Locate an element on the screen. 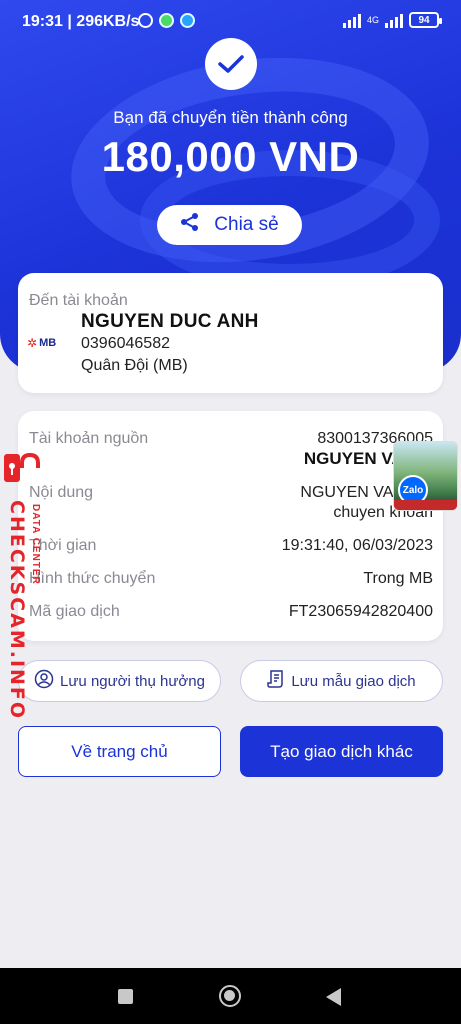 This screenshot has width=461, height=1024. destination-label: Đến tài khoản is located at coordinates (78, 300).